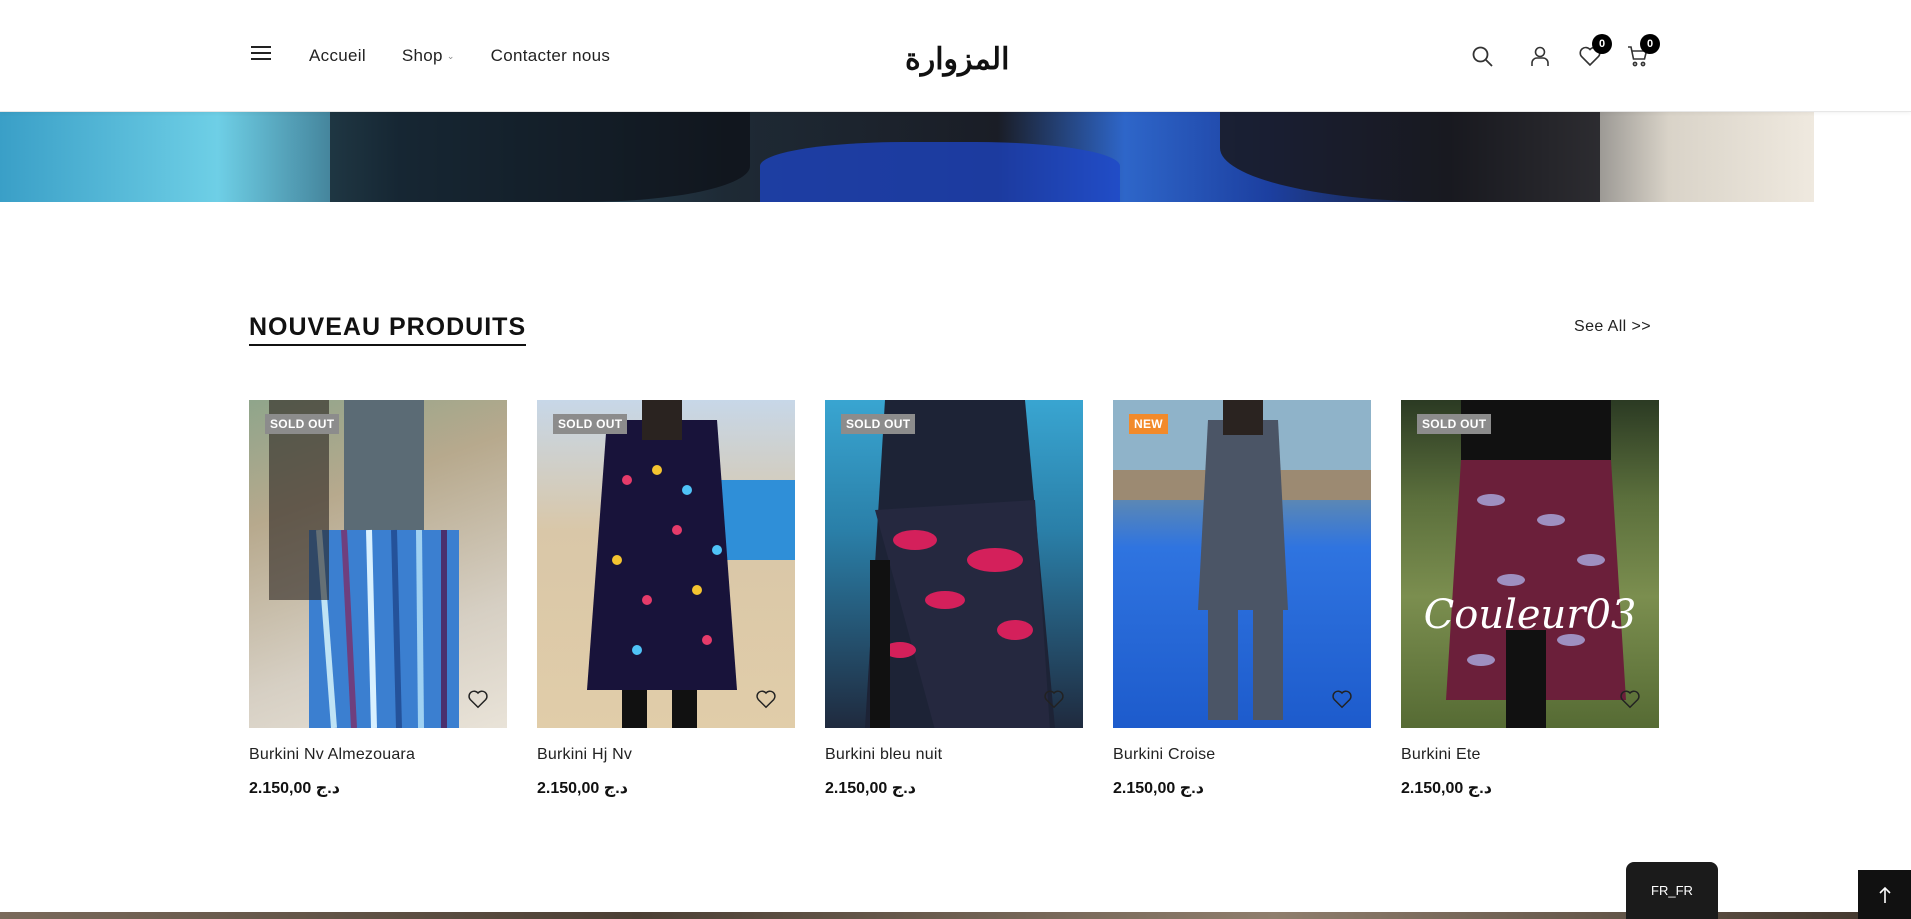  Describe the element at coordinates (955, 915) in the screenshot. I see `next-banner-image` at that location.